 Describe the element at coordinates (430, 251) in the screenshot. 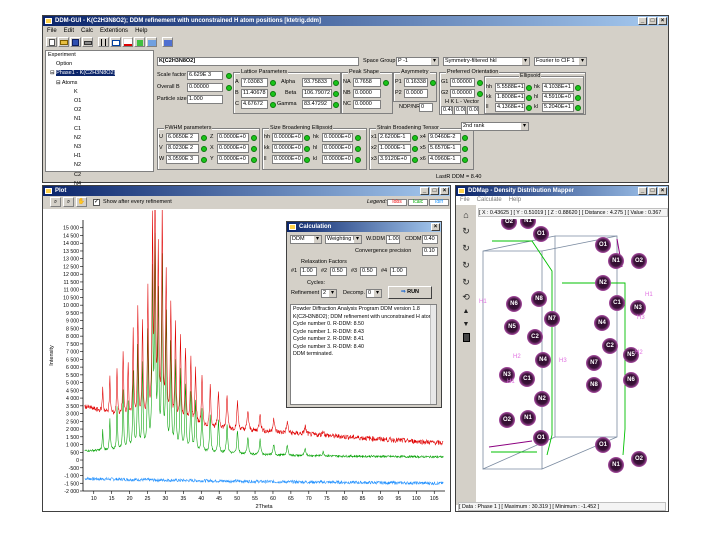

I see `convergence-input: 0.10` at that location.